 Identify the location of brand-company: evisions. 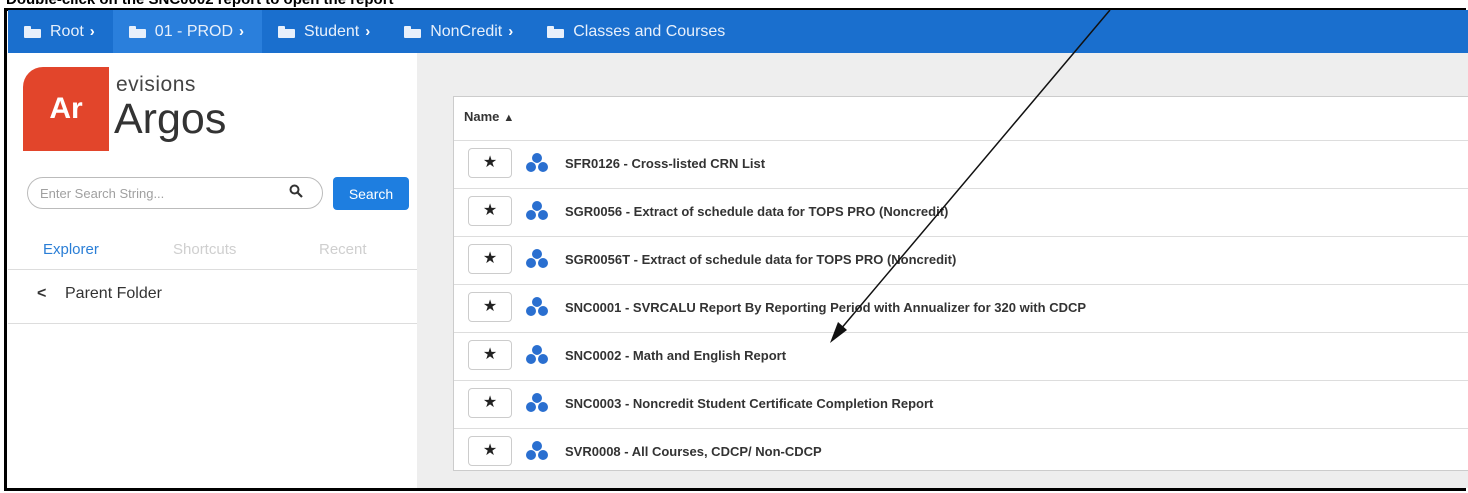
(156, 84).